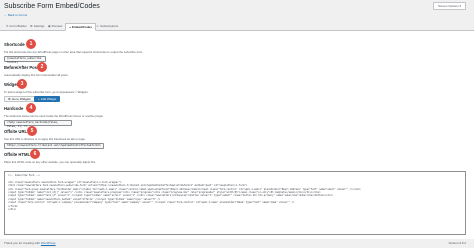  Describe the element at coordinates (7, 26) in the screenshot. I see `pencil-icon: ✎` at that location.